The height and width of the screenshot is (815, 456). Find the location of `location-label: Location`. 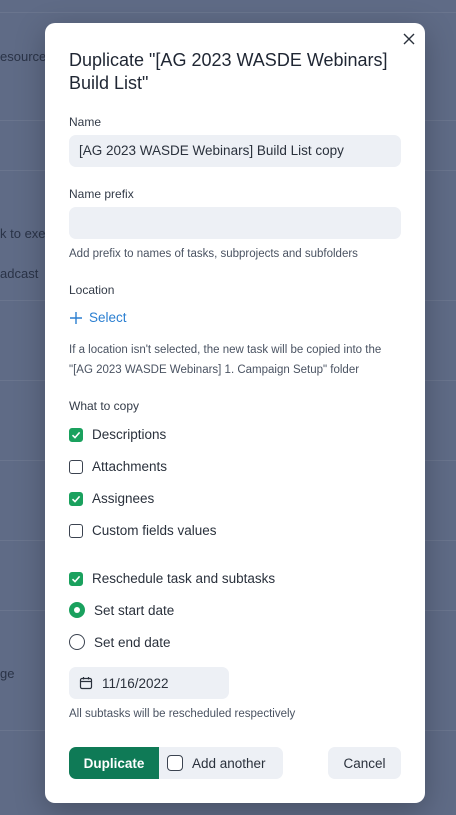

location-label: Location is located at coordinates (92, 290).